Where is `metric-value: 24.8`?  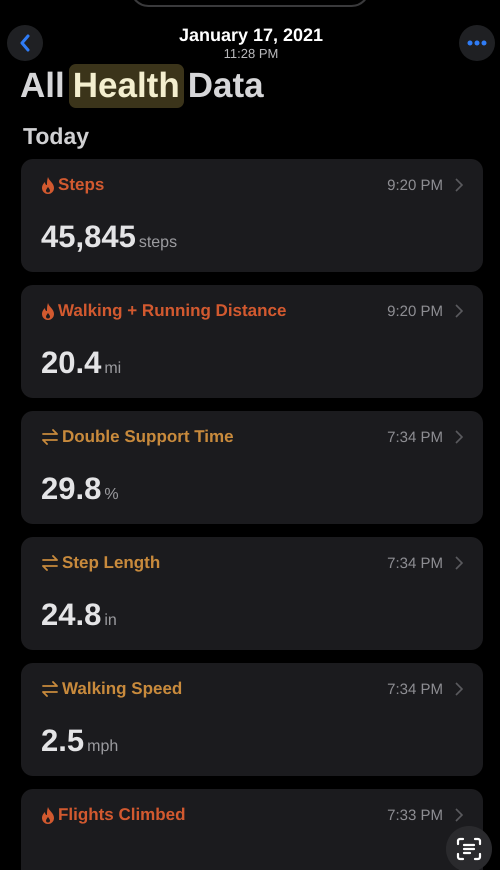 metric-value: 24.8 is located at coordinates (71, 615).